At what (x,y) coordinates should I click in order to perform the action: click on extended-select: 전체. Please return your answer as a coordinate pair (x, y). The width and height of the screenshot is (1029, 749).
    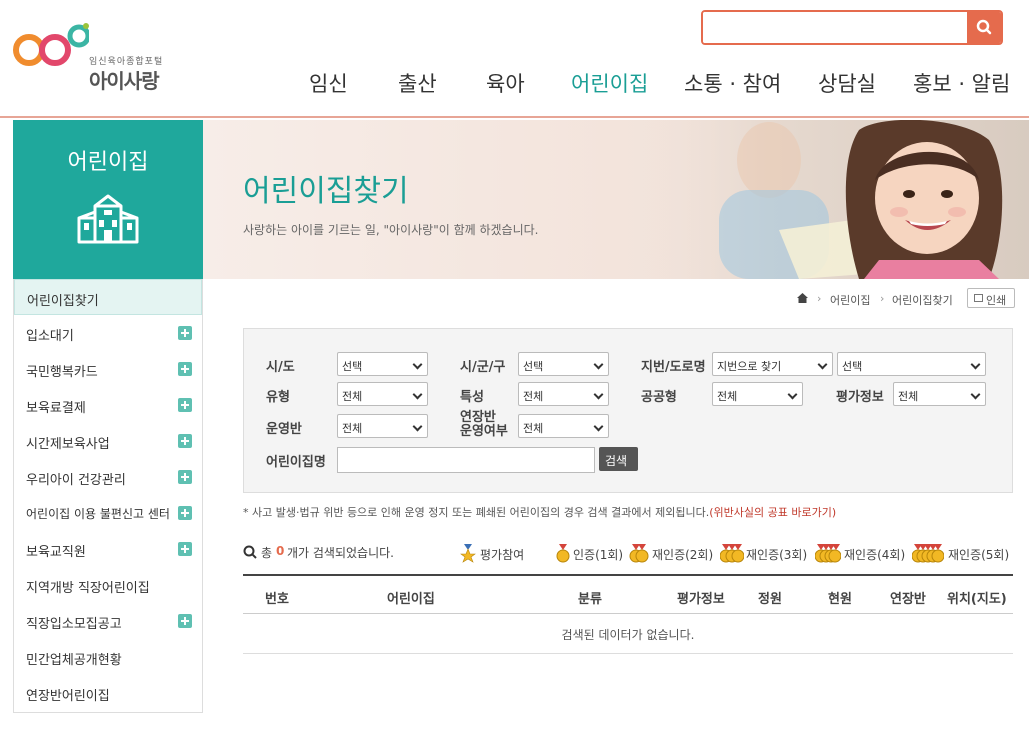
    Looking at the image, I should click on (563, 426).